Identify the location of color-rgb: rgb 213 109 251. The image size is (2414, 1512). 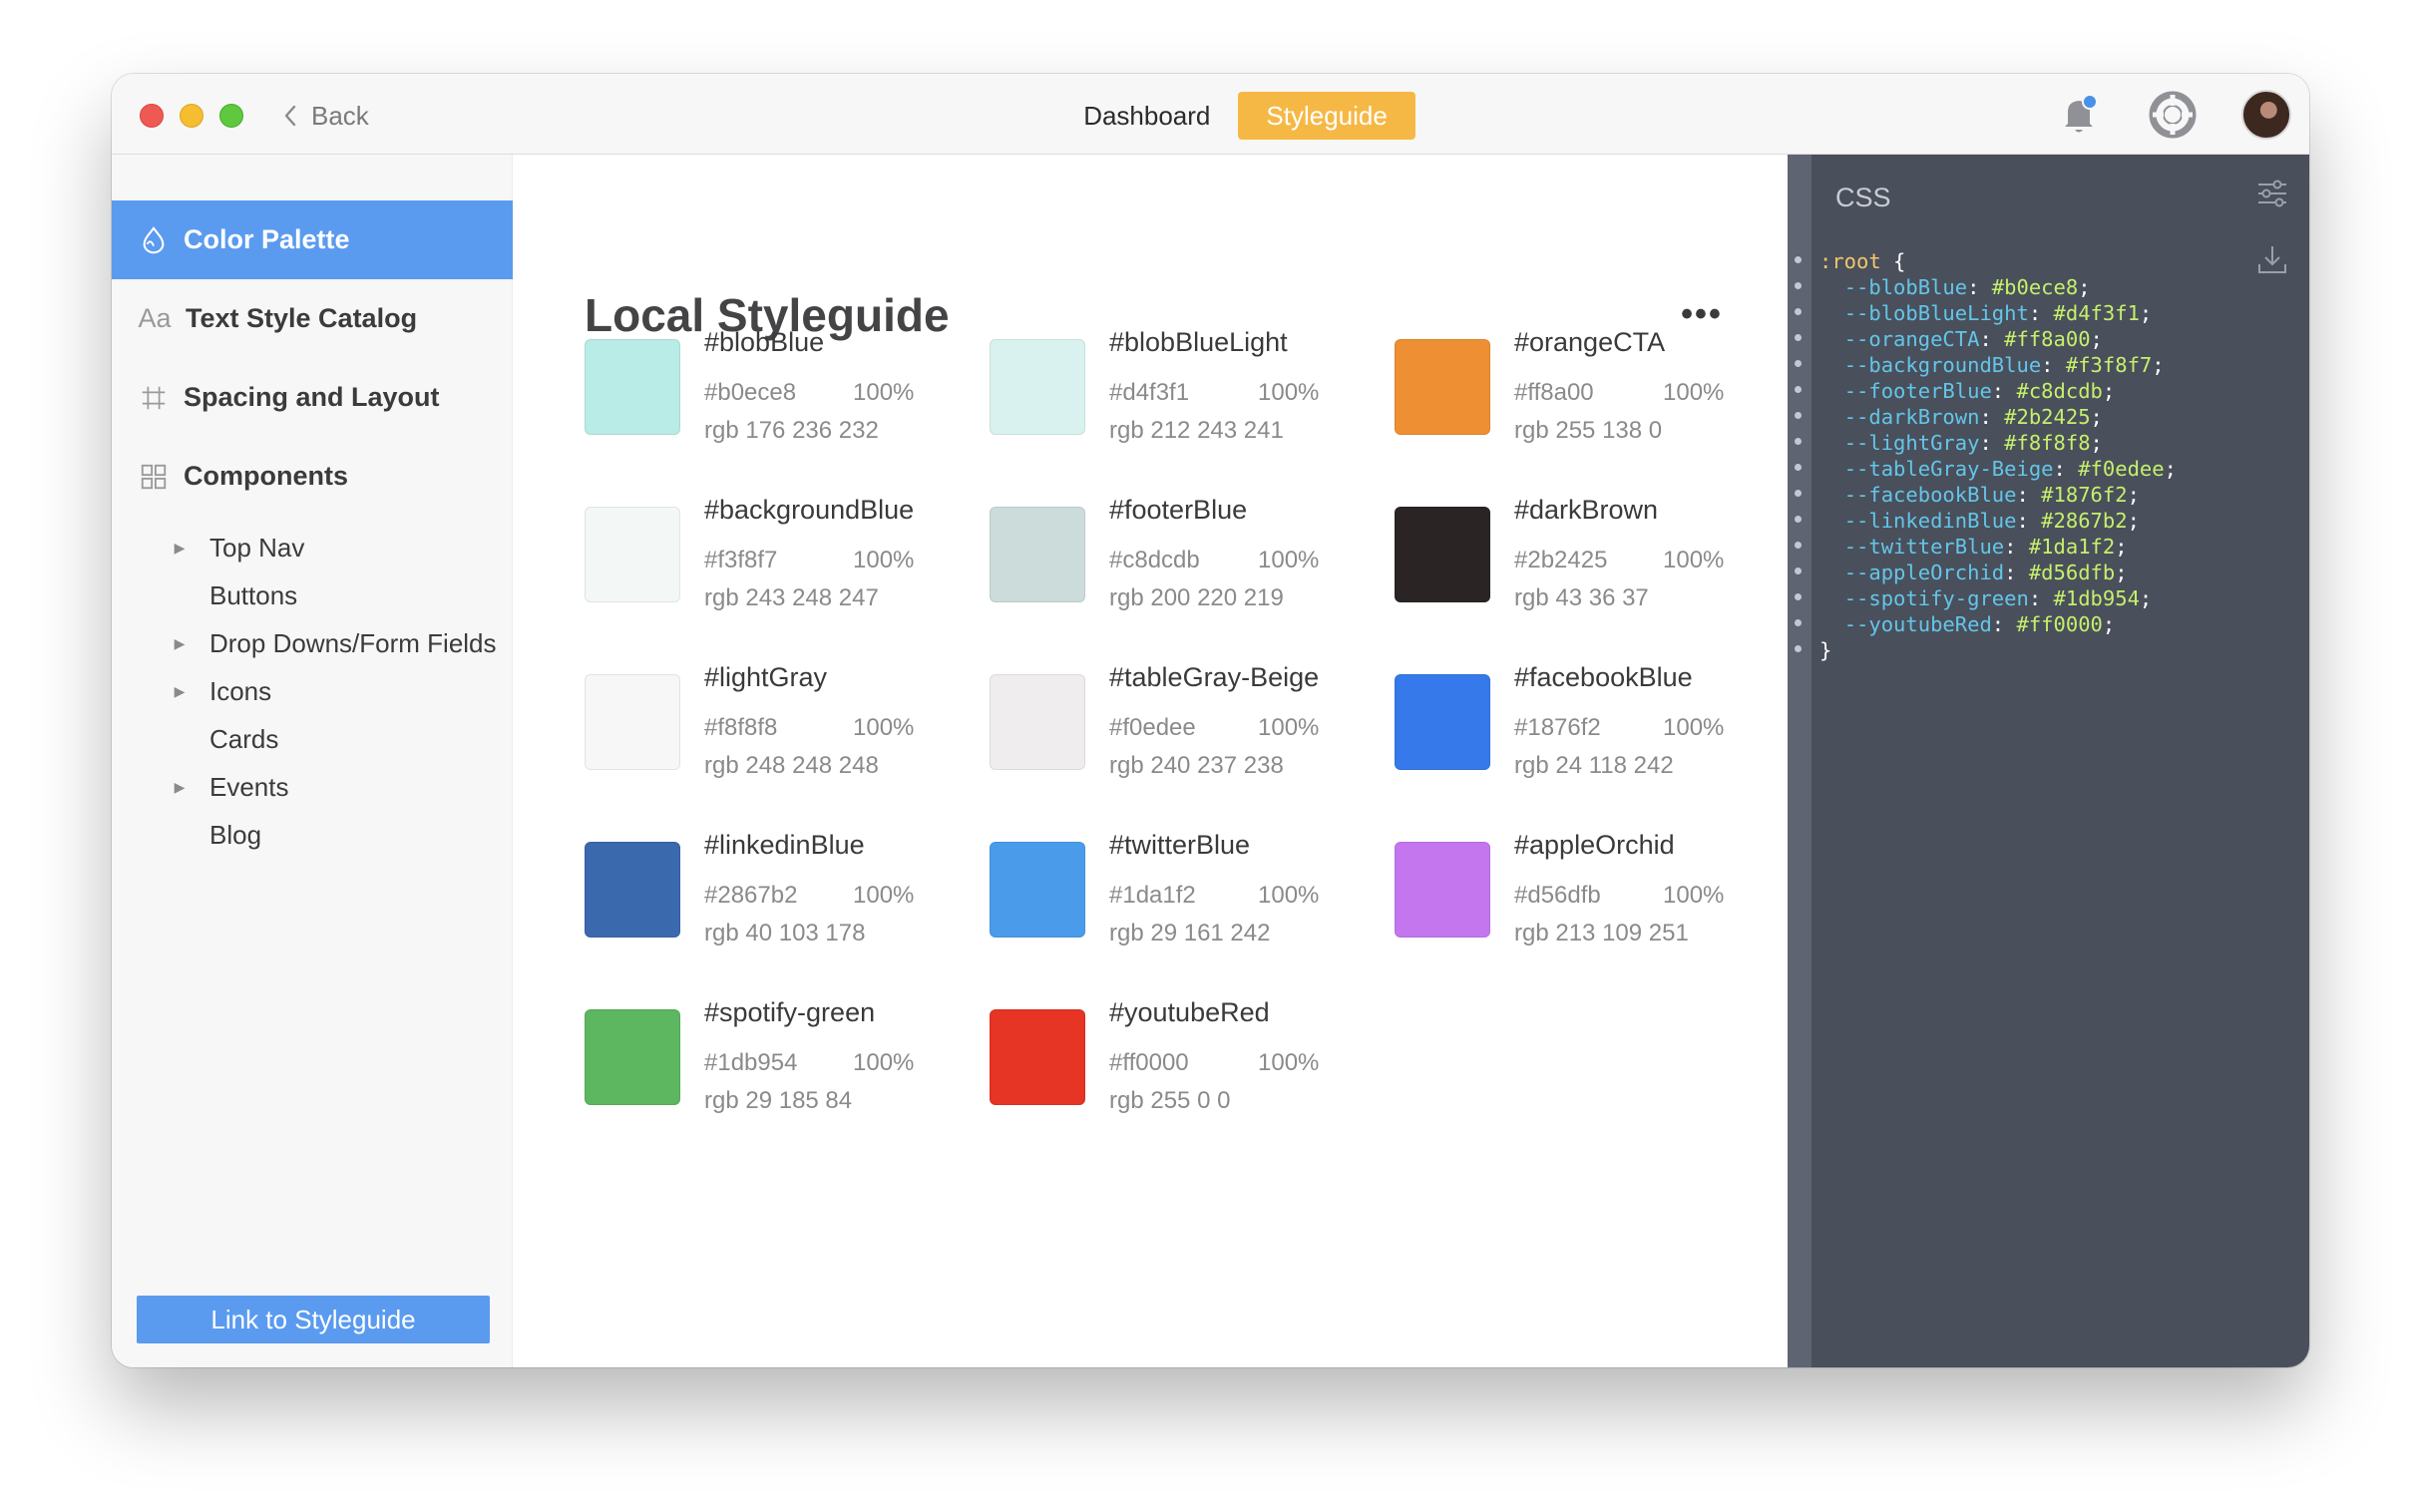
(1602, 933).